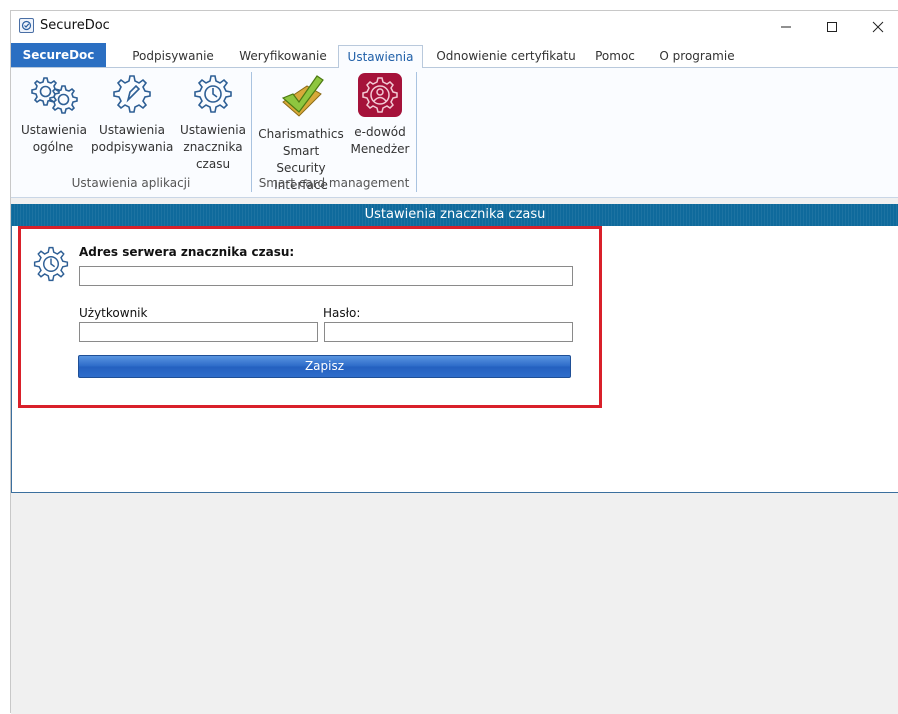  I want to click on timestamp-settings-label-2: znacznika, so click(213, 147).